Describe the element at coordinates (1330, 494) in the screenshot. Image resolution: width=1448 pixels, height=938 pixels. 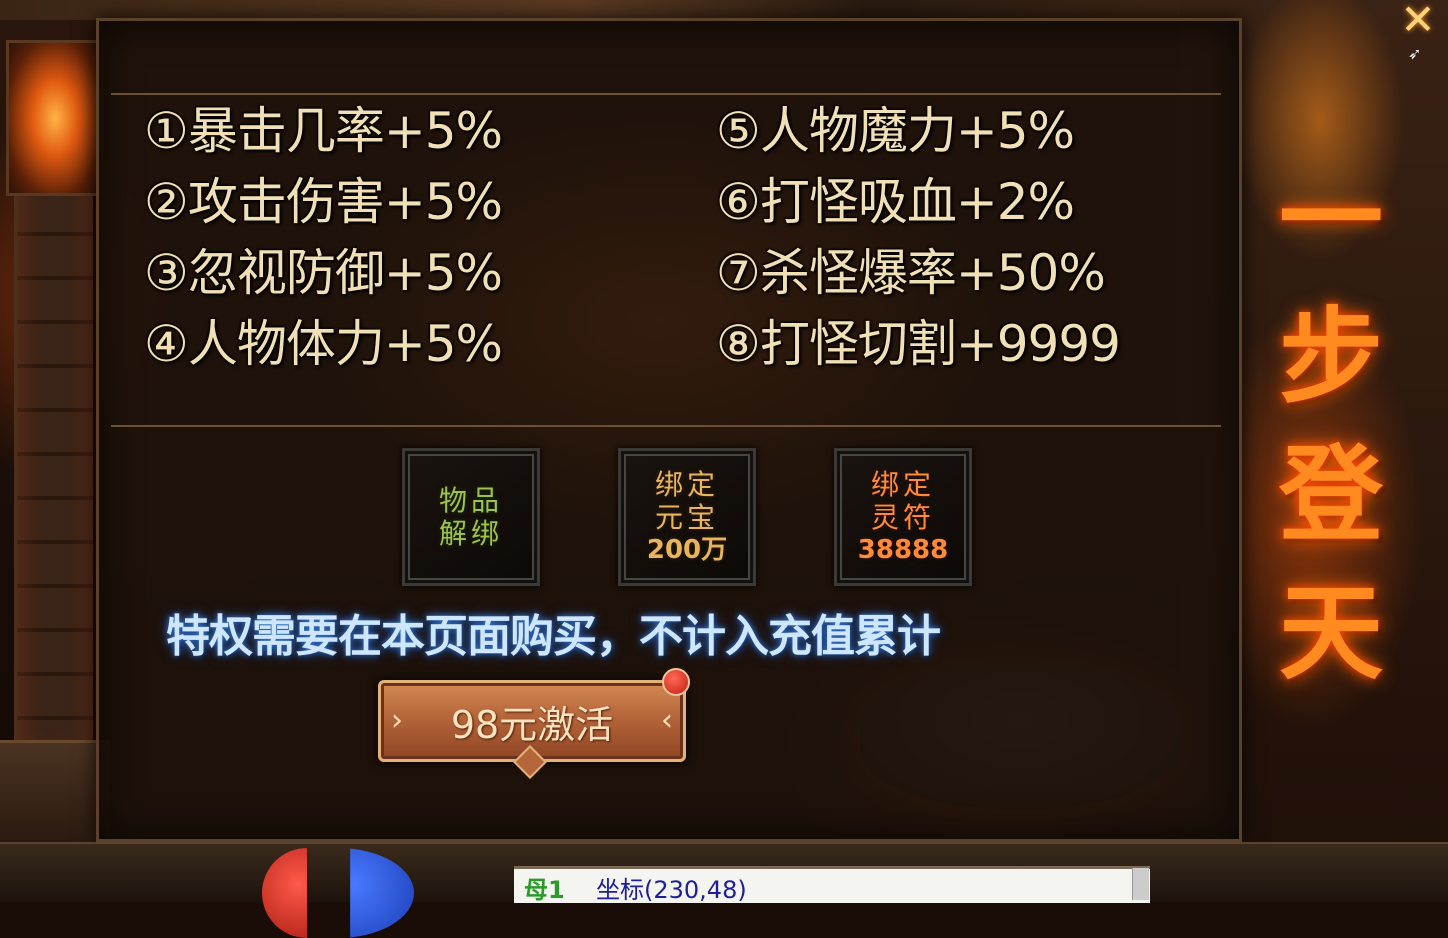
I see `banner-char: 登` at that location.